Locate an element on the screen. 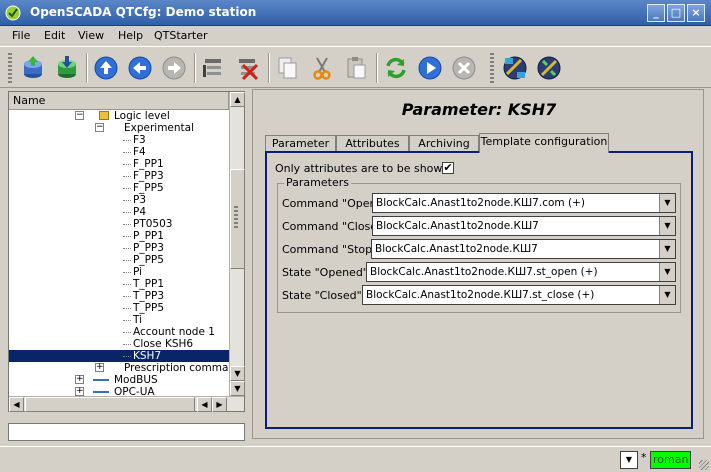 The width and height of the screenshot is (711, 472). cut-icon is located at coordinates (322, 68).